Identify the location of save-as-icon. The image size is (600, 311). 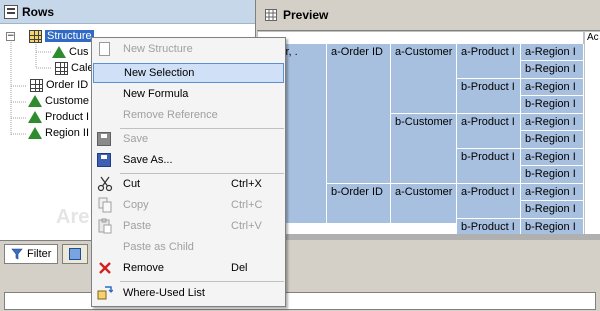
(104, 160).